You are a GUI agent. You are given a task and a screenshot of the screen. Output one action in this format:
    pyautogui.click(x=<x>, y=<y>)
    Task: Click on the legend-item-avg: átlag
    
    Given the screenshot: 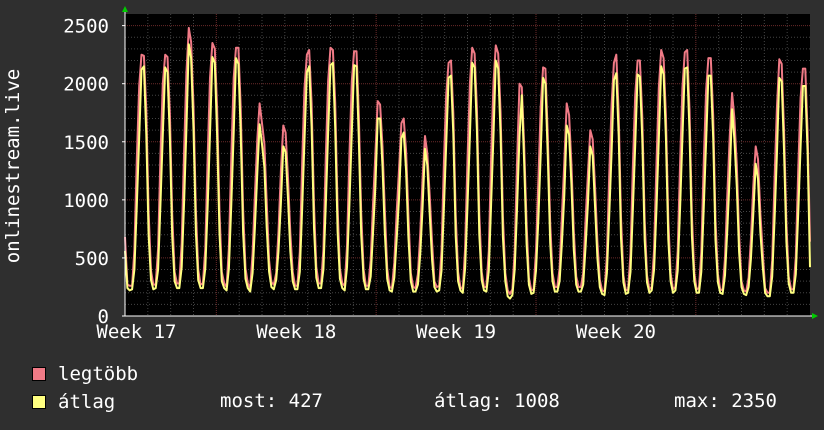 What is the action you would take?
    pyautogui.click(x=73, y=402)
    